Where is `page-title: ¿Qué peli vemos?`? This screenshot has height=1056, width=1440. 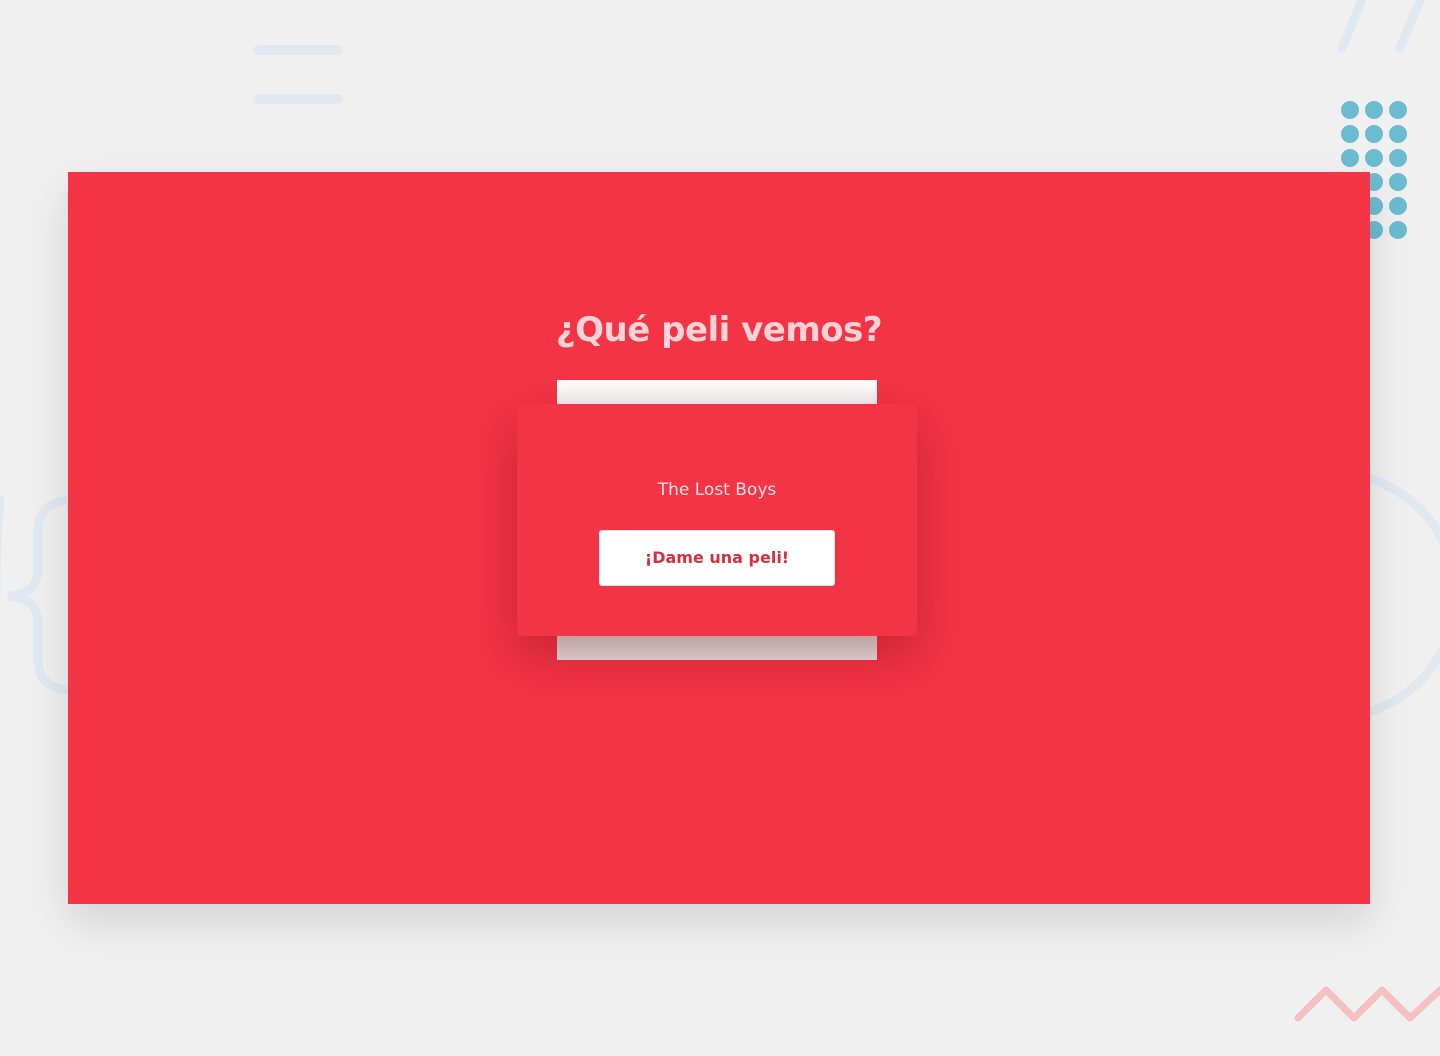 page-title: ¿Qué peli vemos? is located at coordinates (719, 330).